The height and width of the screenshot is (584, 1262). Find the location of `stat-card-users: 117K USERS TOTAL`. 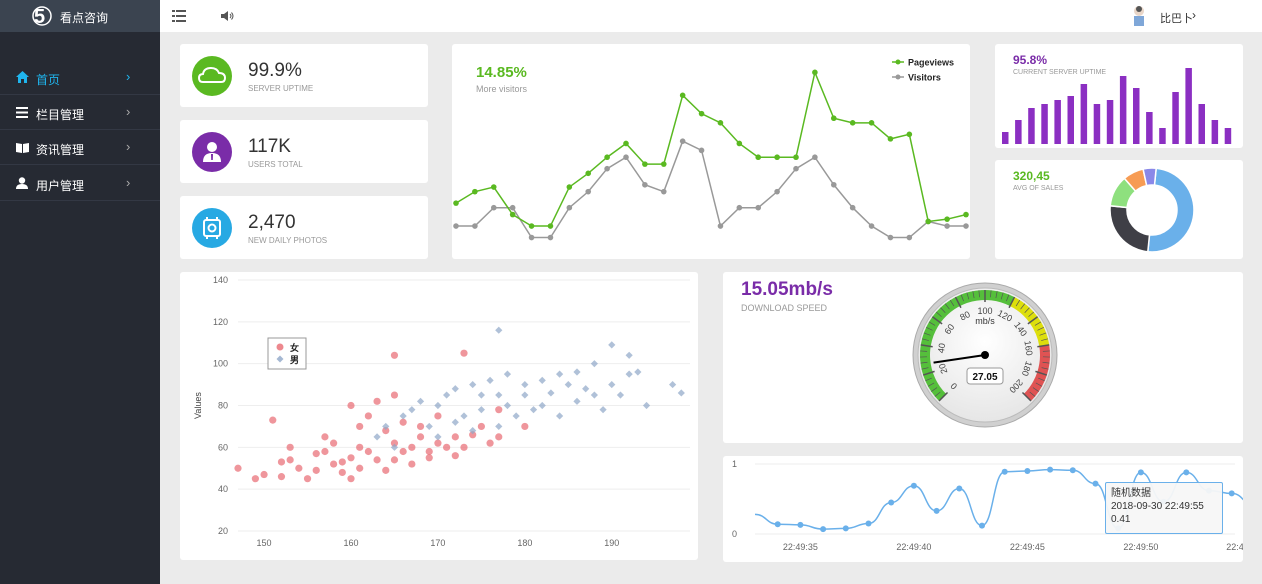

stat-card-users: 117K USERS TOTAL is located at coordinates (304, 151).